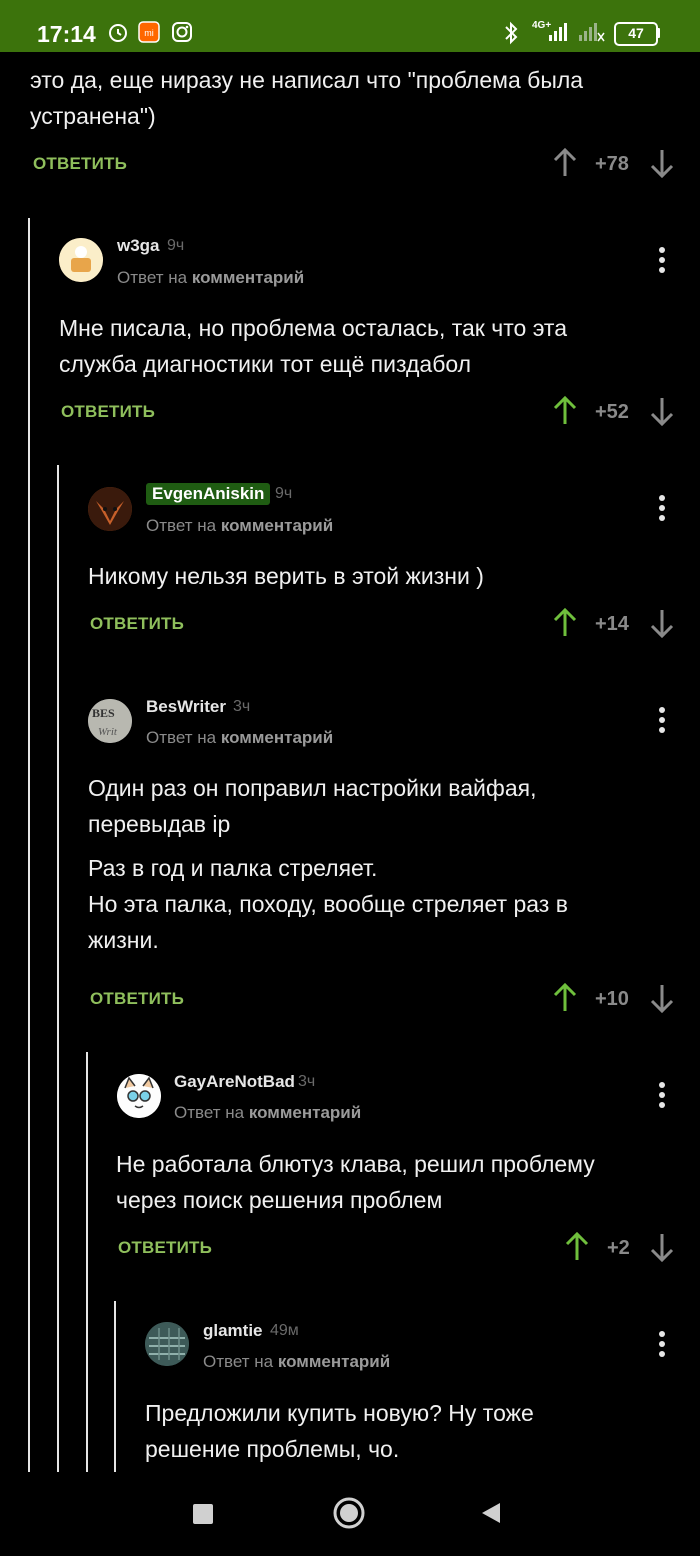 The image size is (700, 1556). What do you see at coordinates (511, 33) in the screenshot?
I see `bluetooth-icon` at bounding box center [511, 33].